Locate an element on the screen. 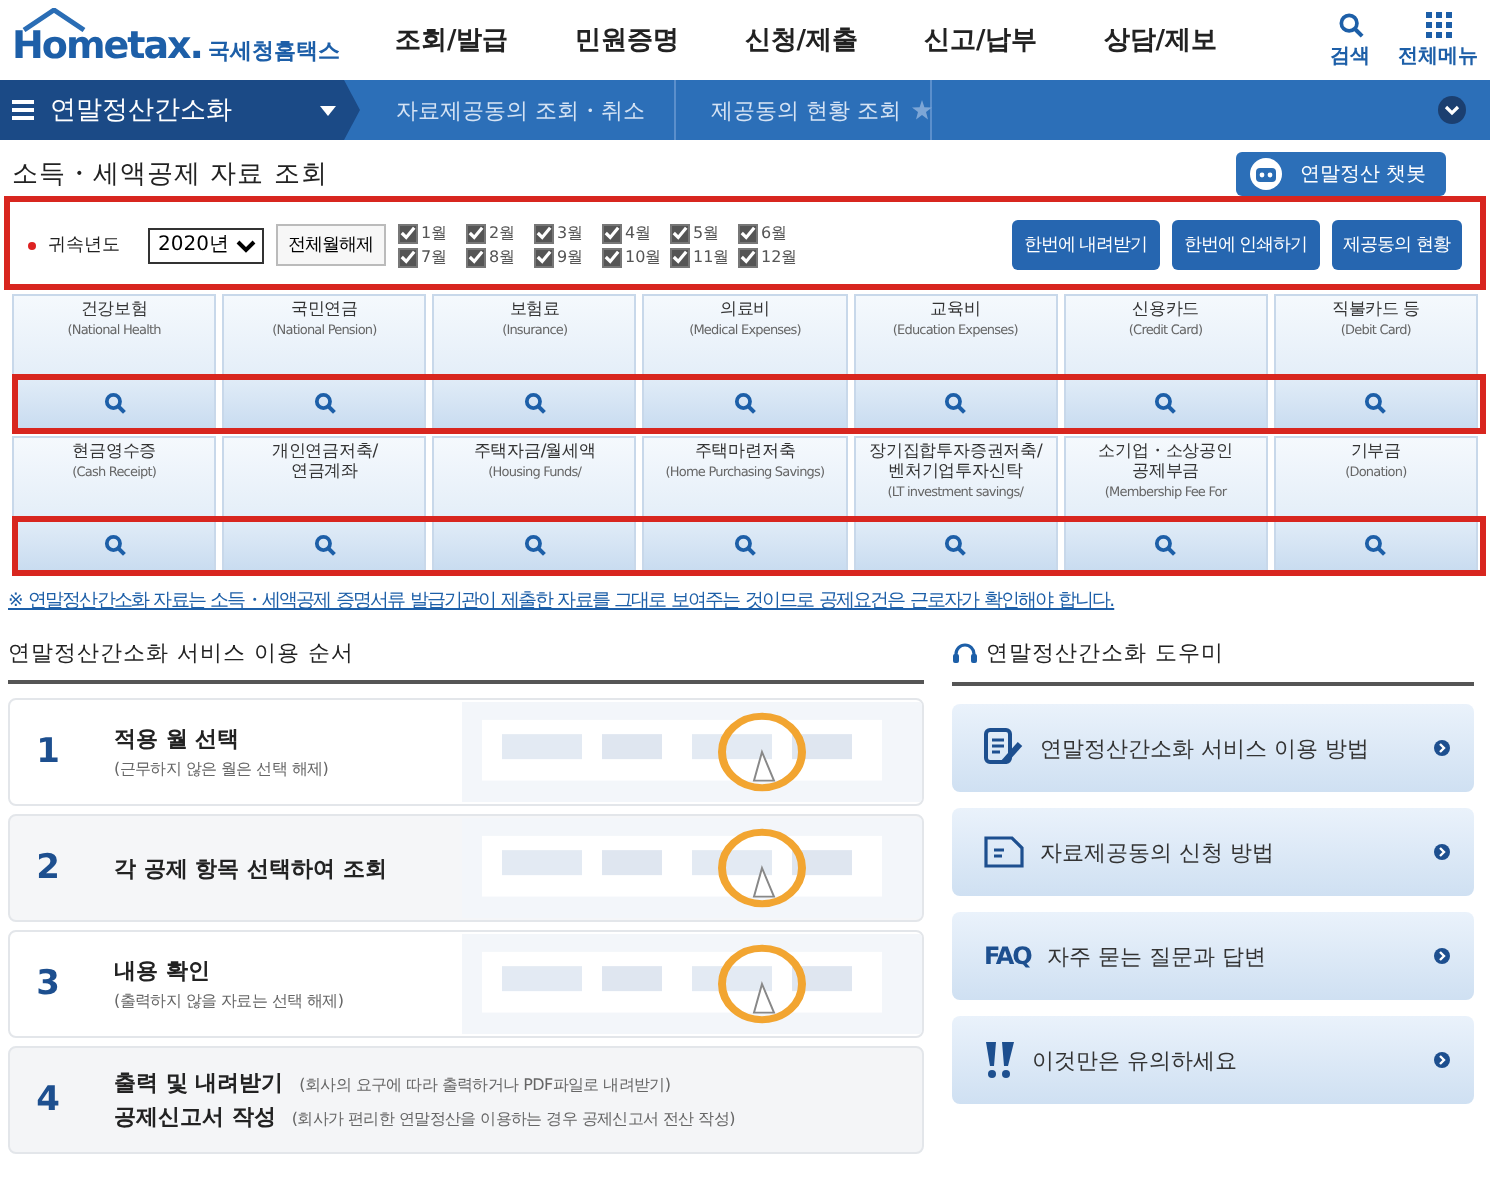 The width and height of the screenshot is (1490, 1200). star-icon is located at coordinates (921, 110).